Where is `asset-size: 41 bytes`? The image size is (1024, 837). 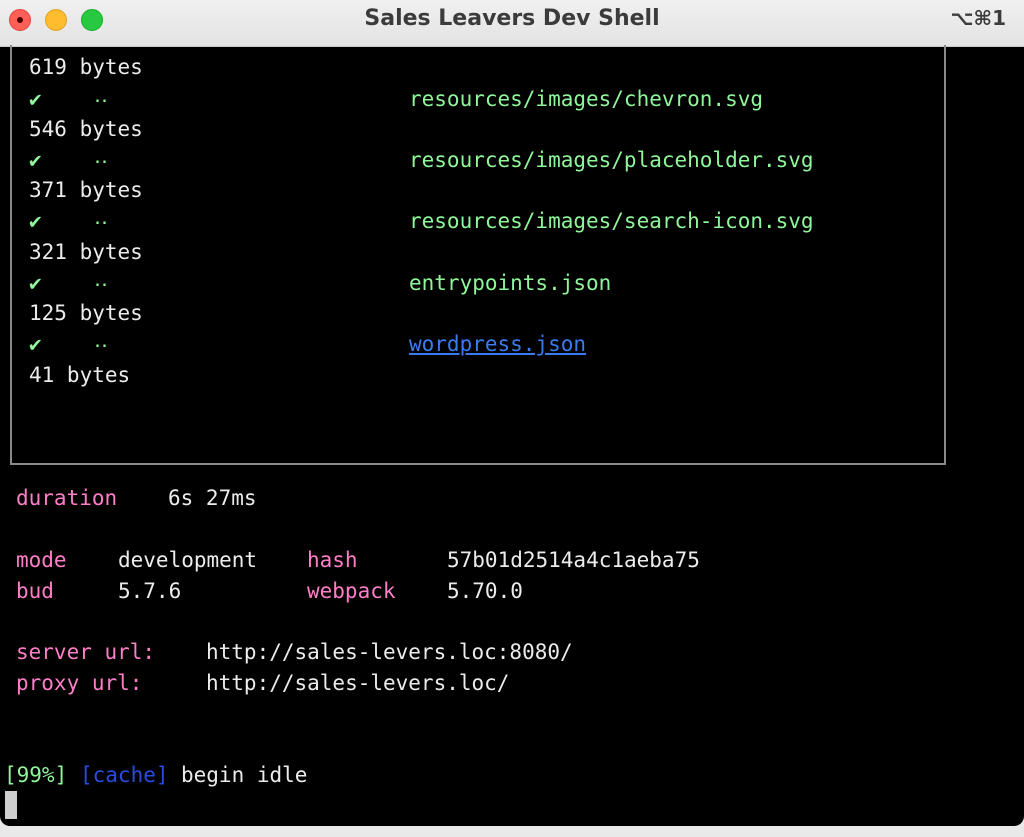
asset-size: 41 bytes is located at coordinates (80, 375).